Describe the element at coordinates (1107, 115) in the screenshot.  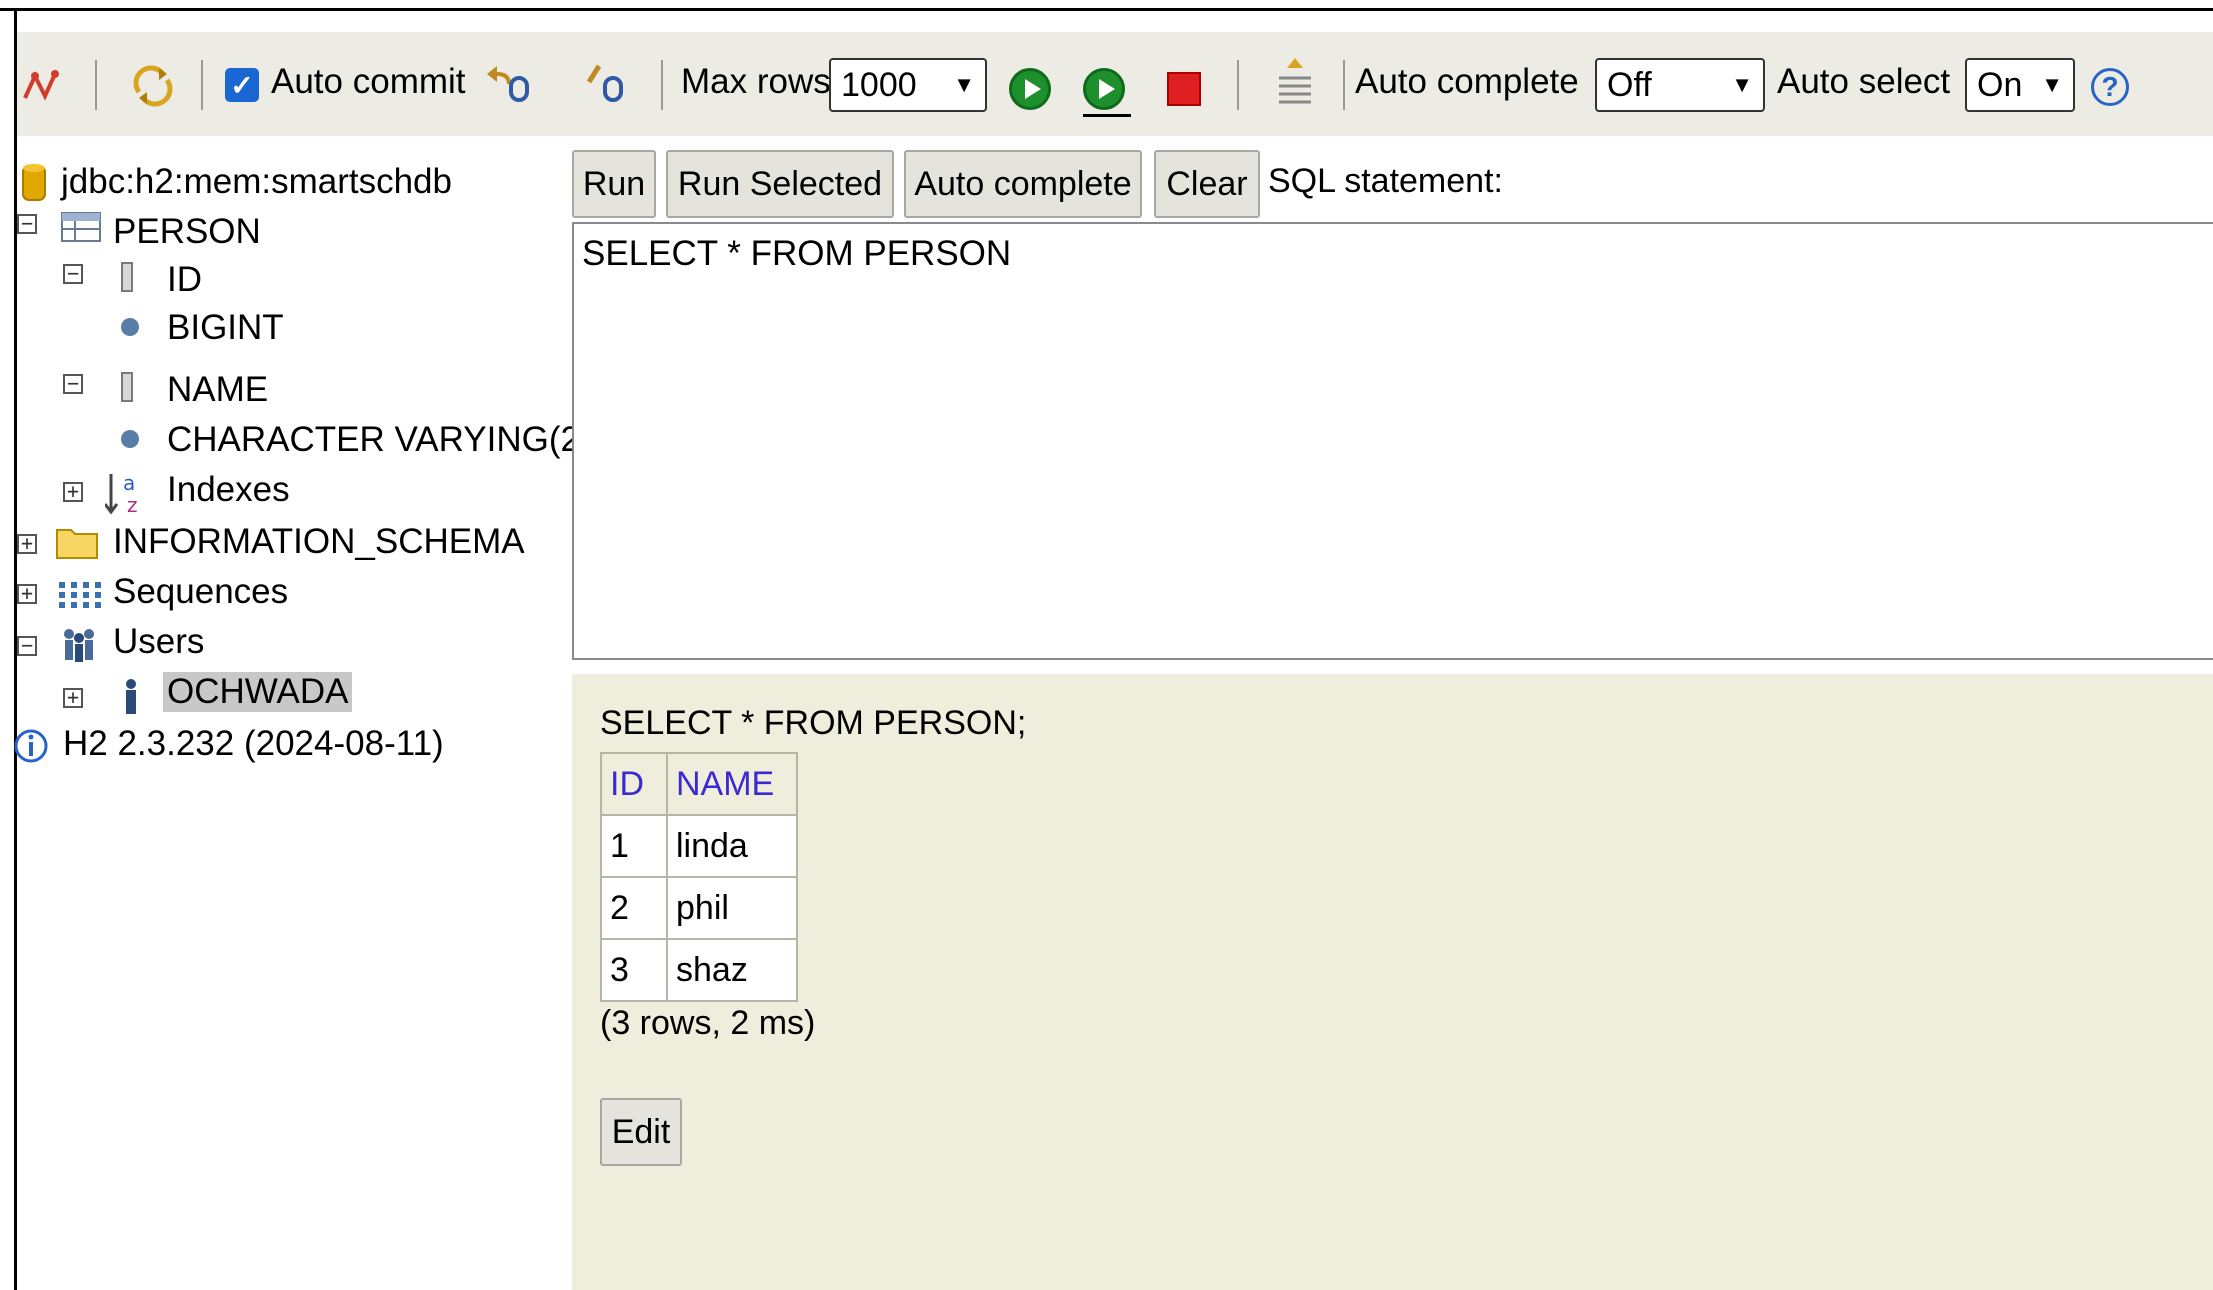
I see `run-selected-underline` at that location.